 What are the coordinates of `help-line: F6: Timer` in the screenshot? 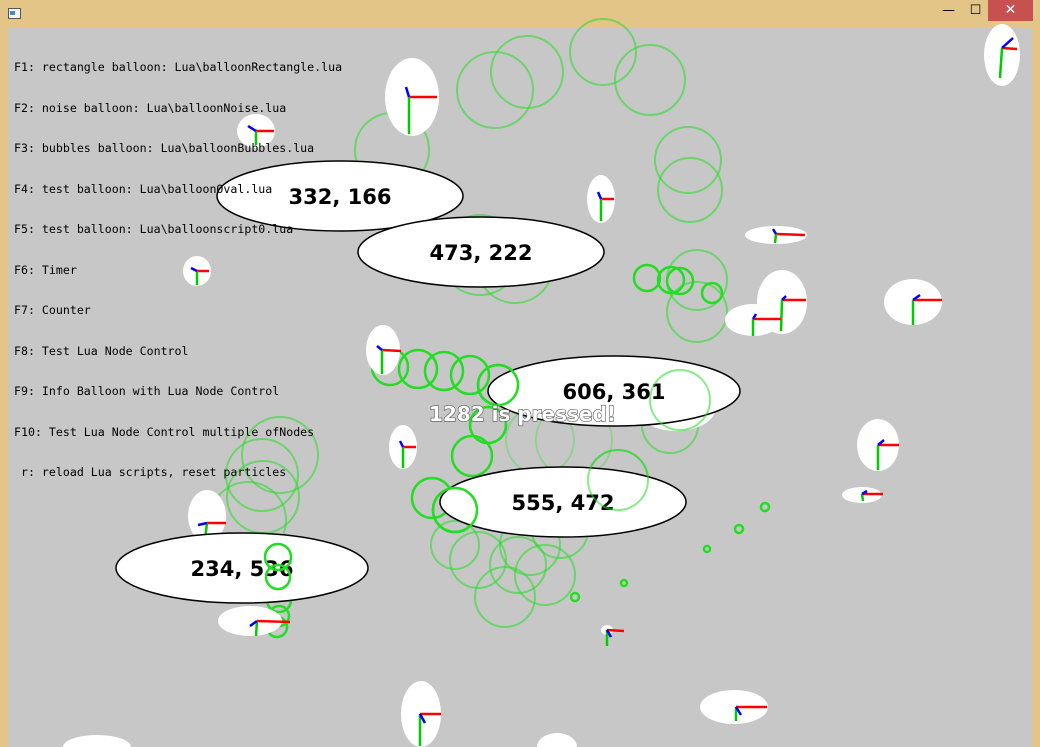 It's located at (45, 269).